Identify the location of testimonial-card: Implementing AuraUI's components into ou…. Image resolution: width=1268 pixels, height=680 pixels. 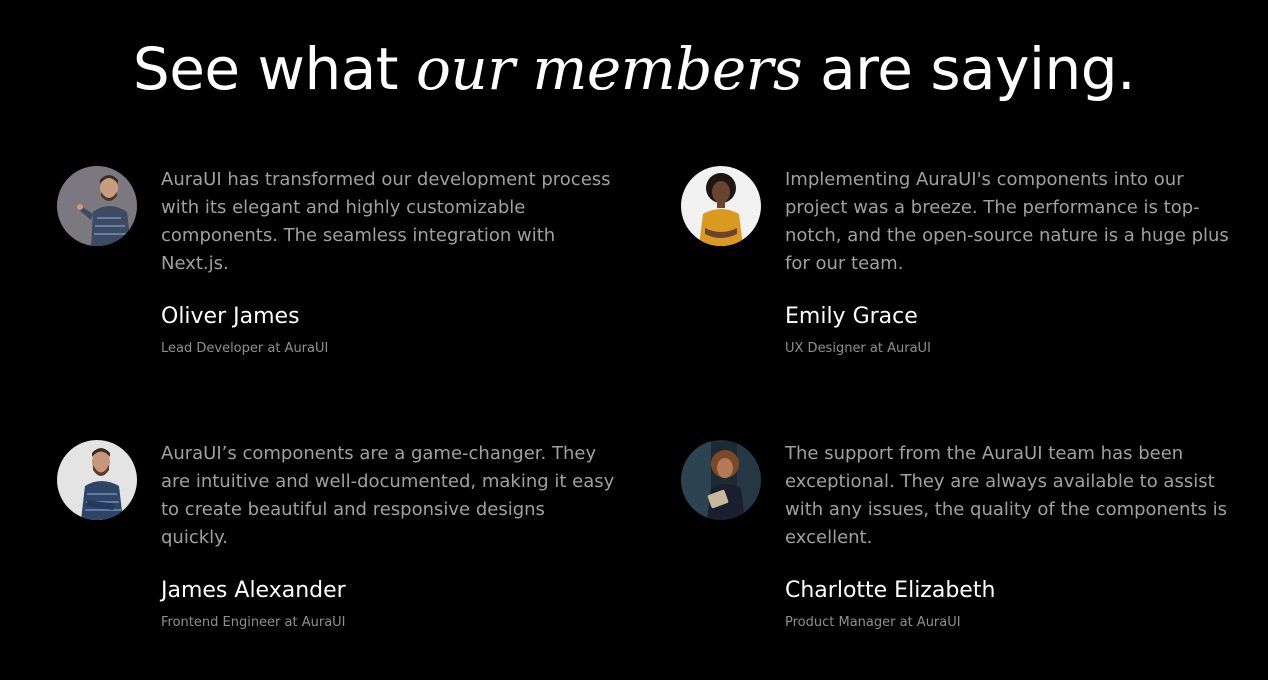
(961, 276).